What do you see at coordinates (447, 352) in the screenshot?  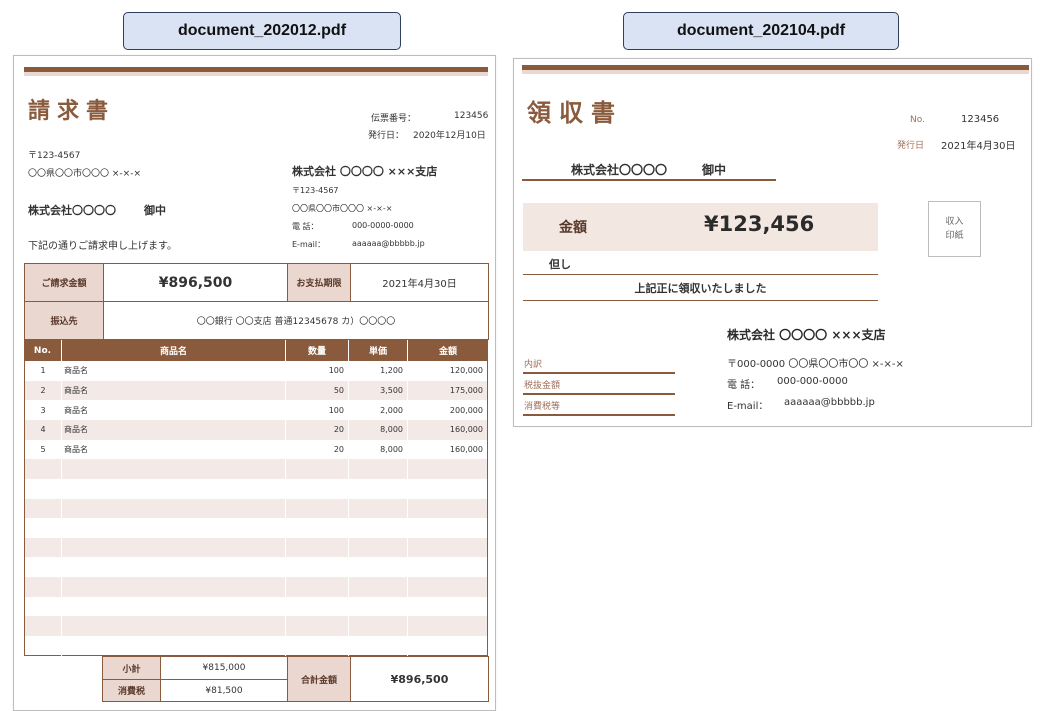 I see `header-amount: 金額` at bounding box center [447, 352].